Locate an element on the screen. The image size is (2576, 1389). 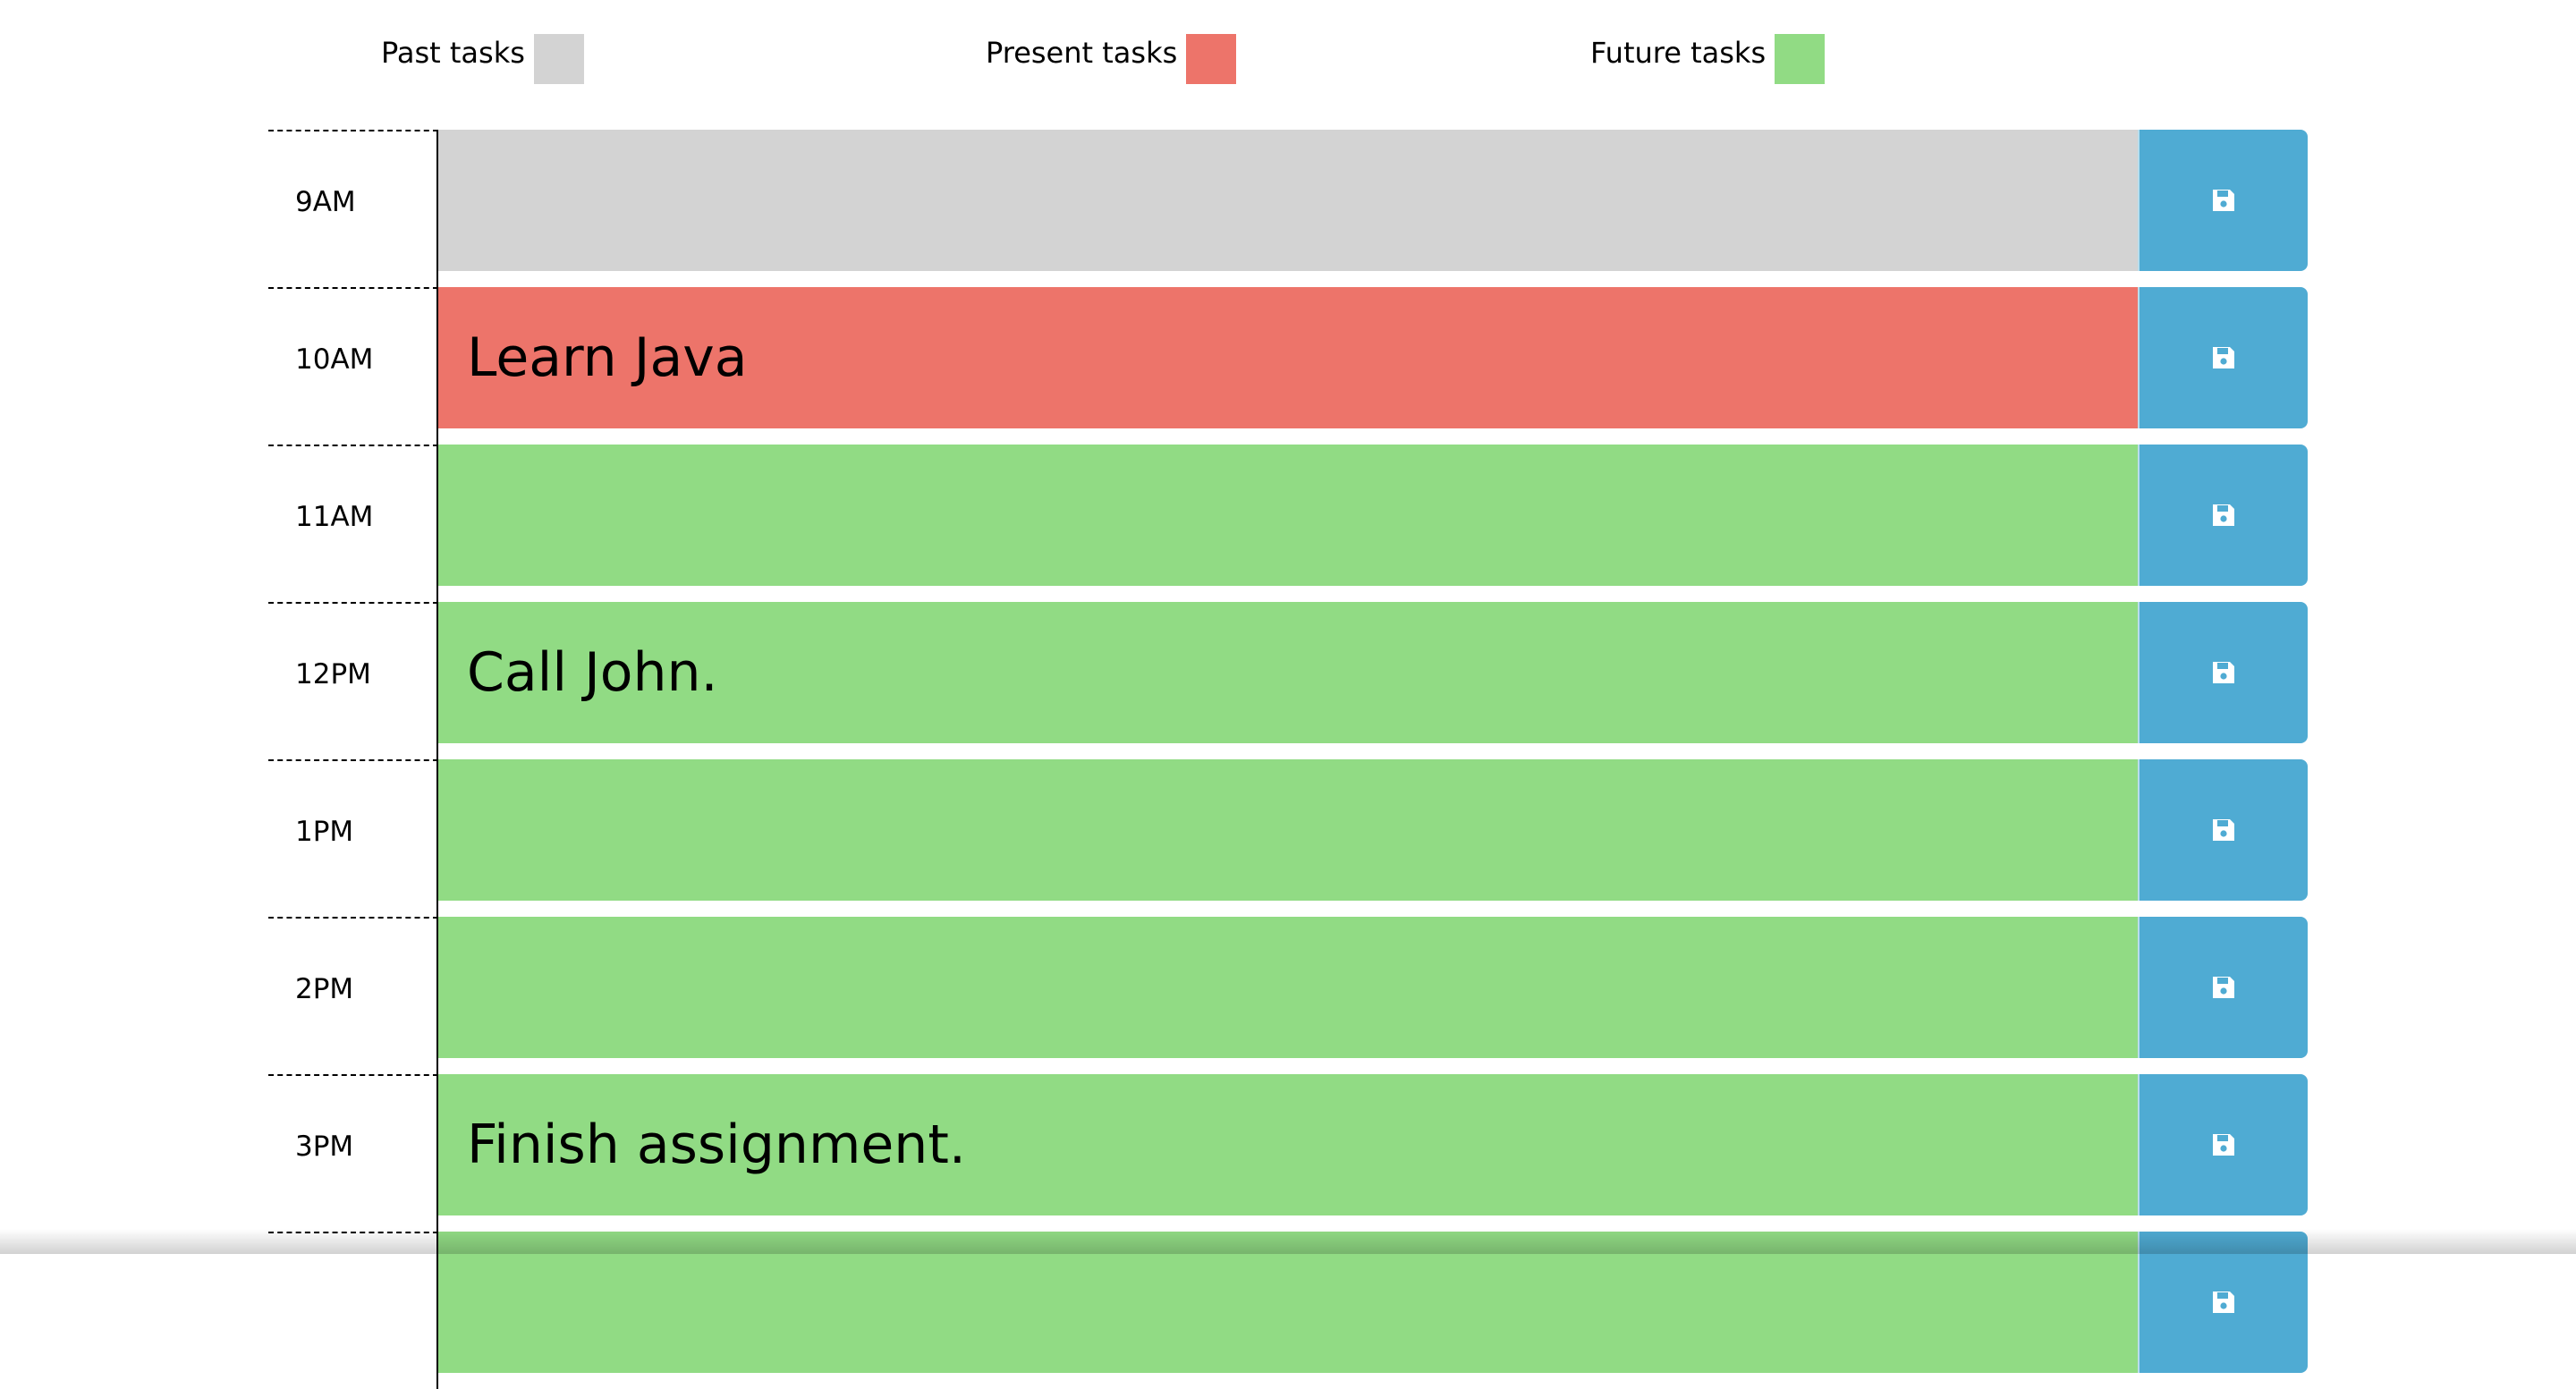
time-block-row: 11AM is located at coordinates (1288, 523).